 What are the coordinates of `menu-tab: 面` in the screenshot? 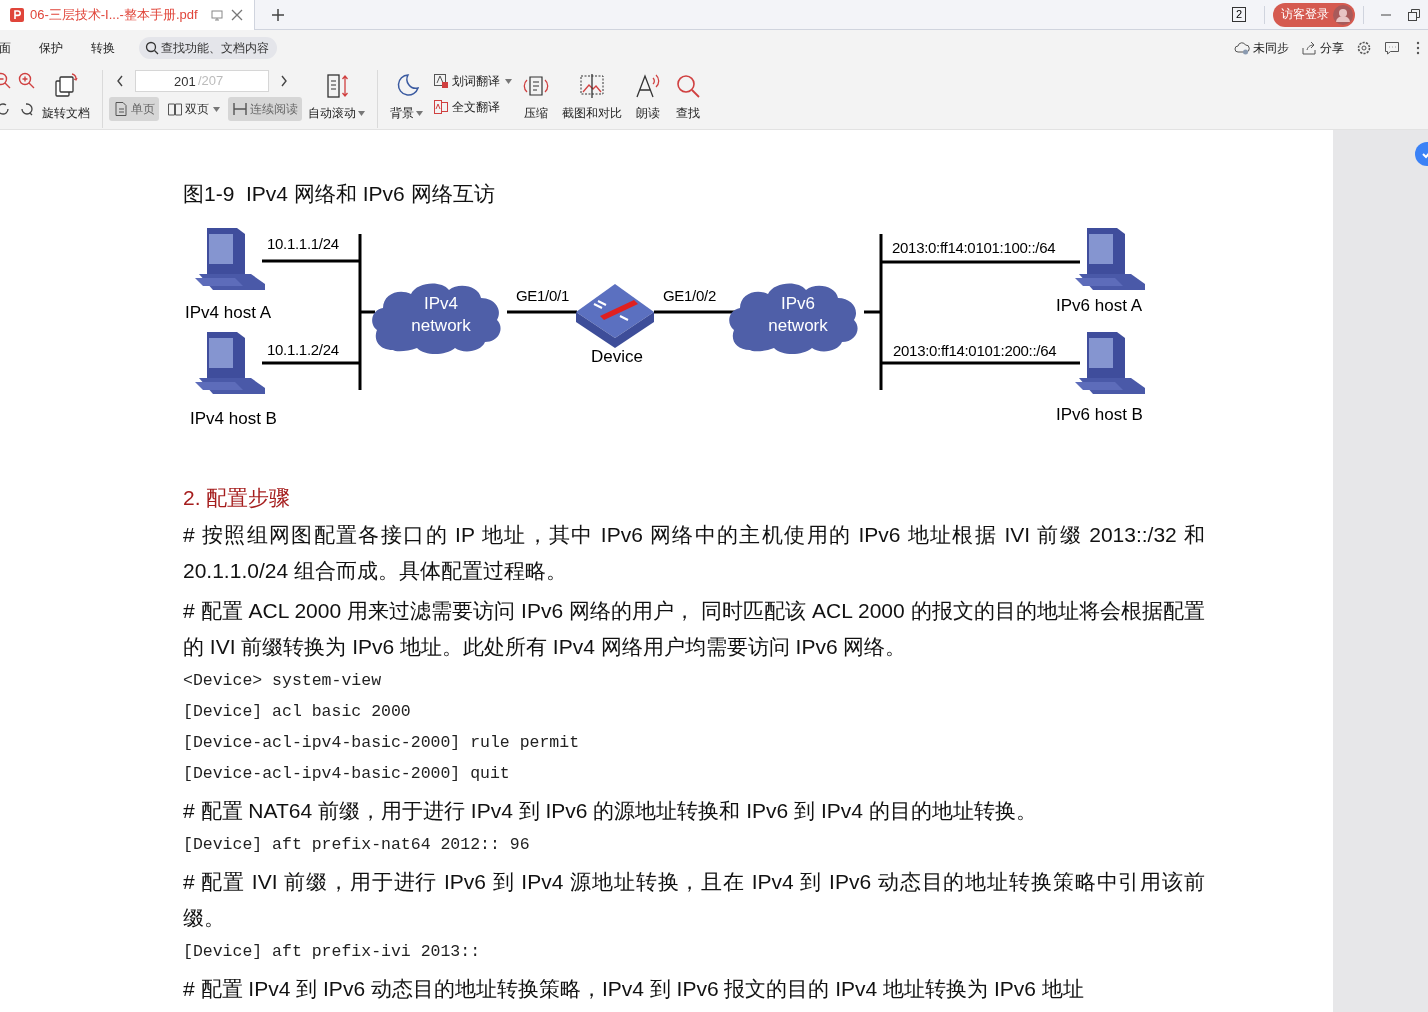 It's located at (5, 48).